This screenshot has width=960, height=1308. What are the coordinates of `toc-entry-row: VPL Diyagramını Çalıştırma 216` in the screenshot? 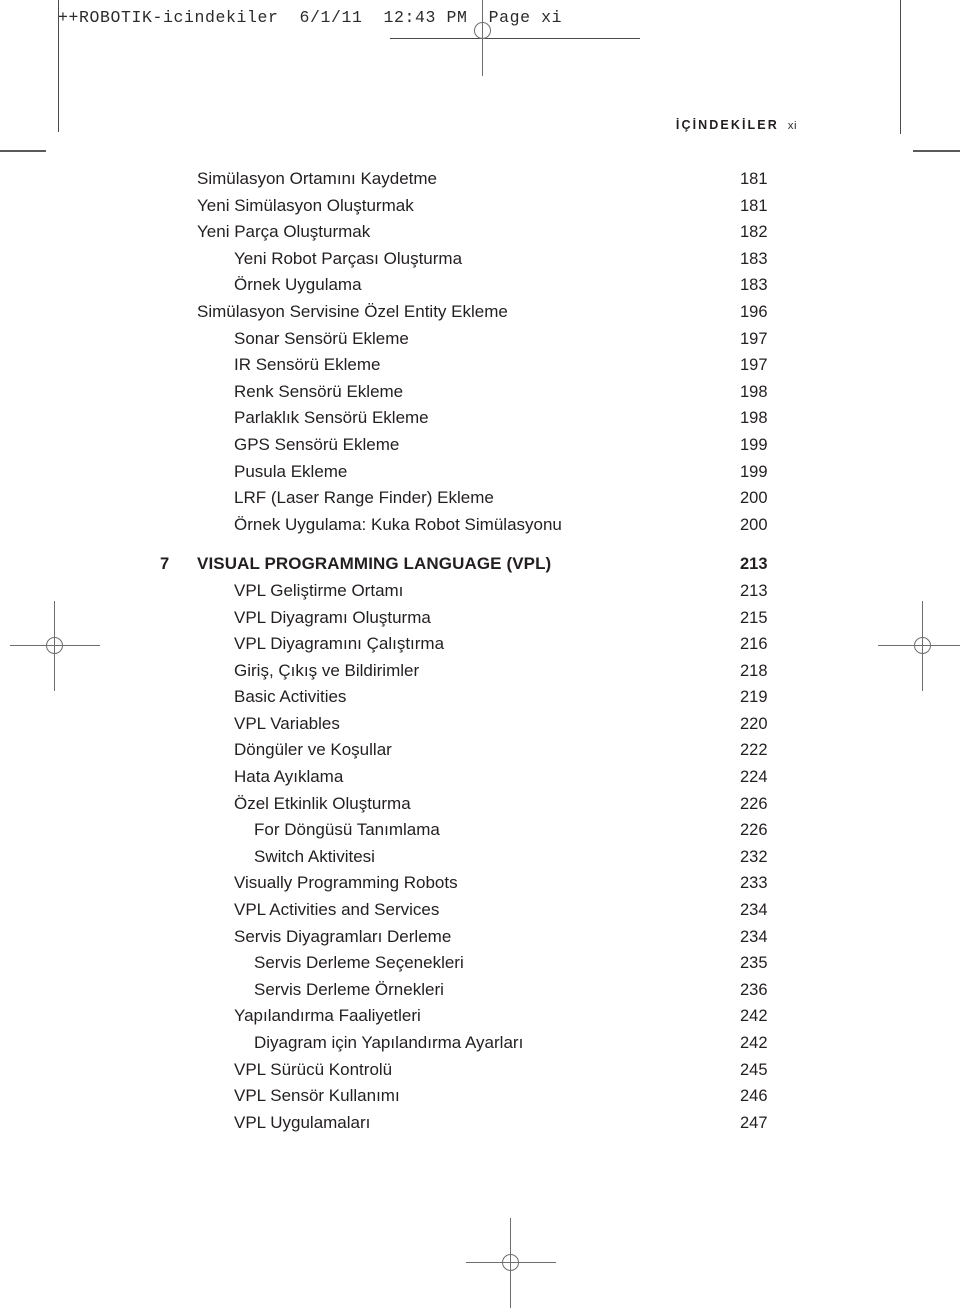 It's located at (480, 644).